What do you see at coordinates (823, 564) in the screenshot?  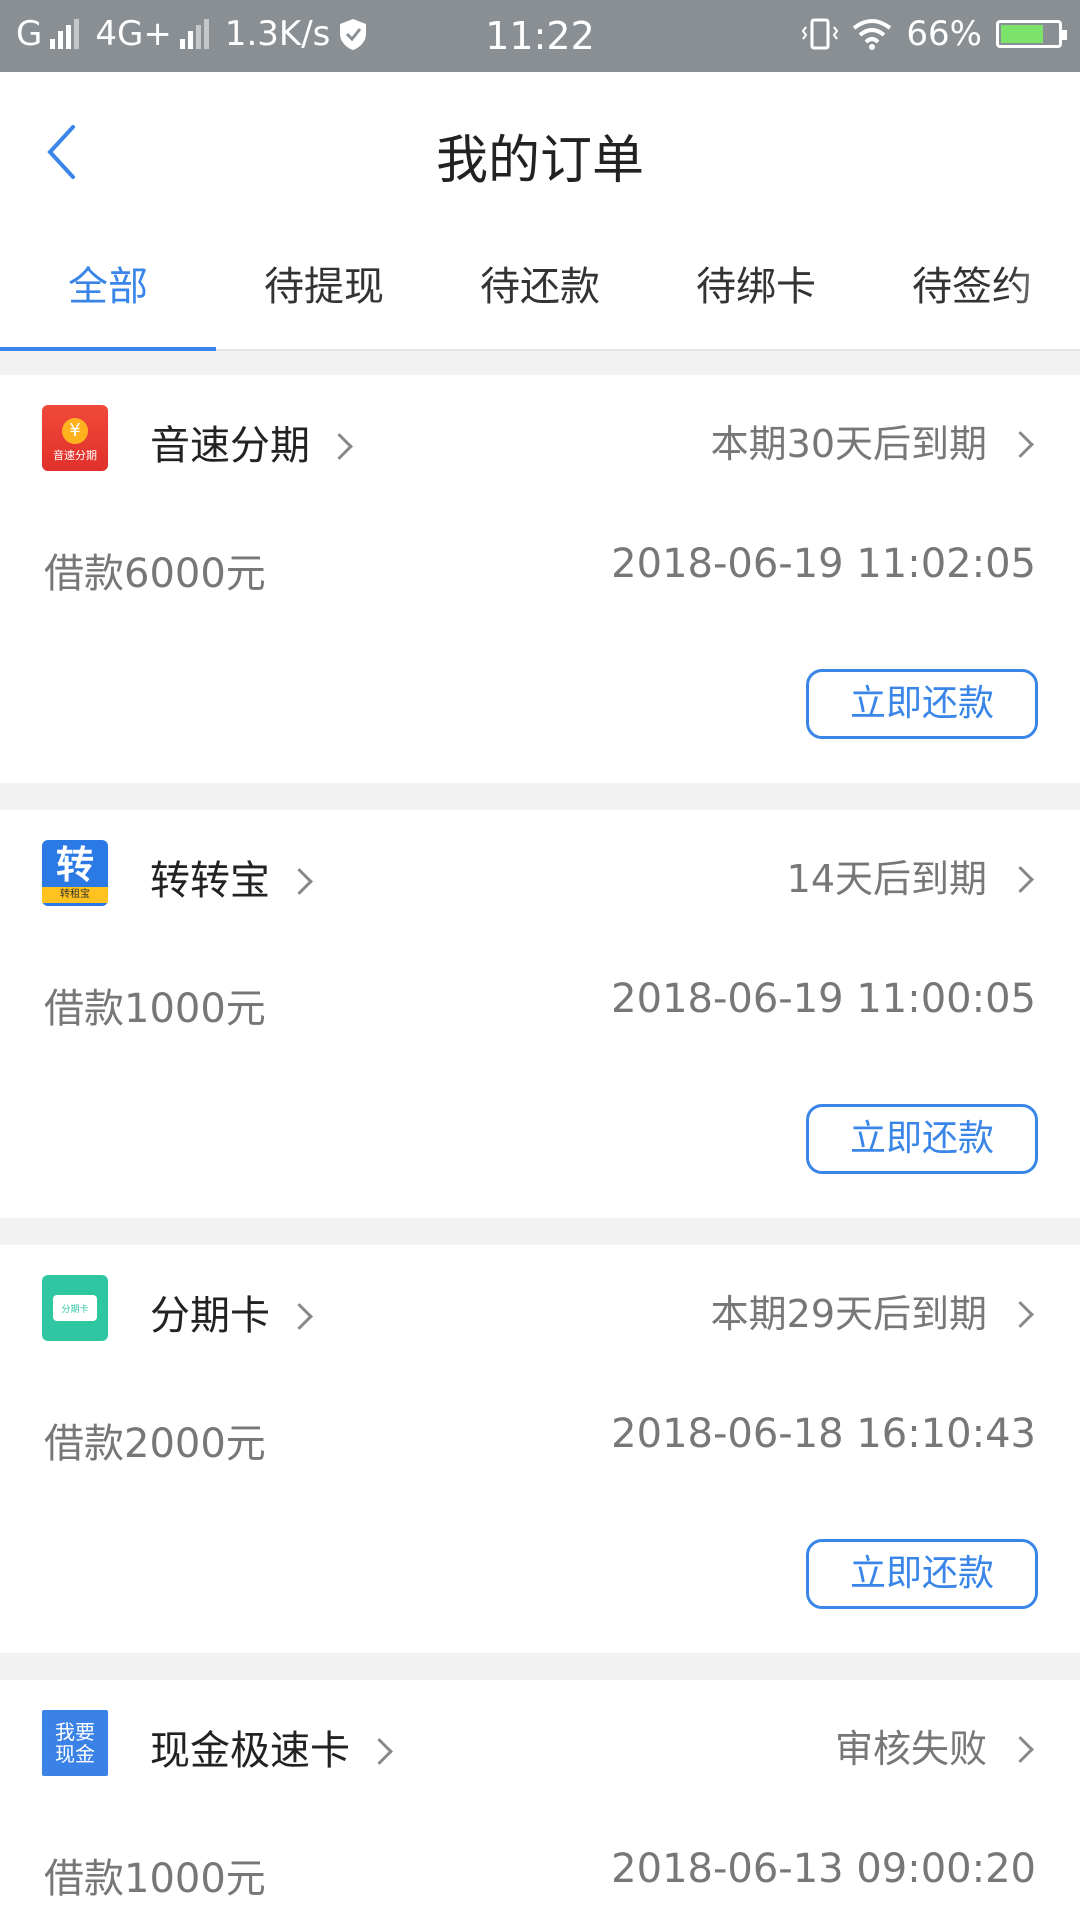 I see `order-date: 2018-06-19 11:02:05` at bounding box center [823, 564].